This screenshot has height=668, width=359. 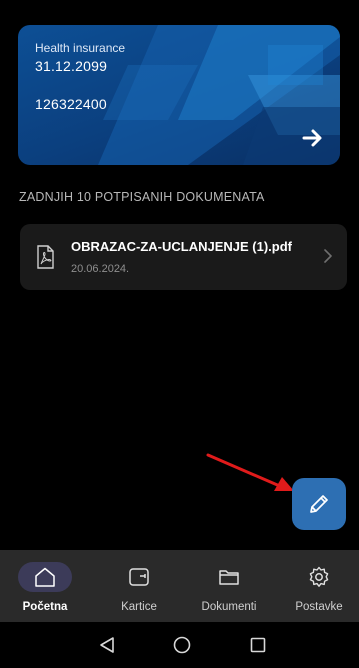 I want to click on back-triangle-icon, so click(x=107, y=645).